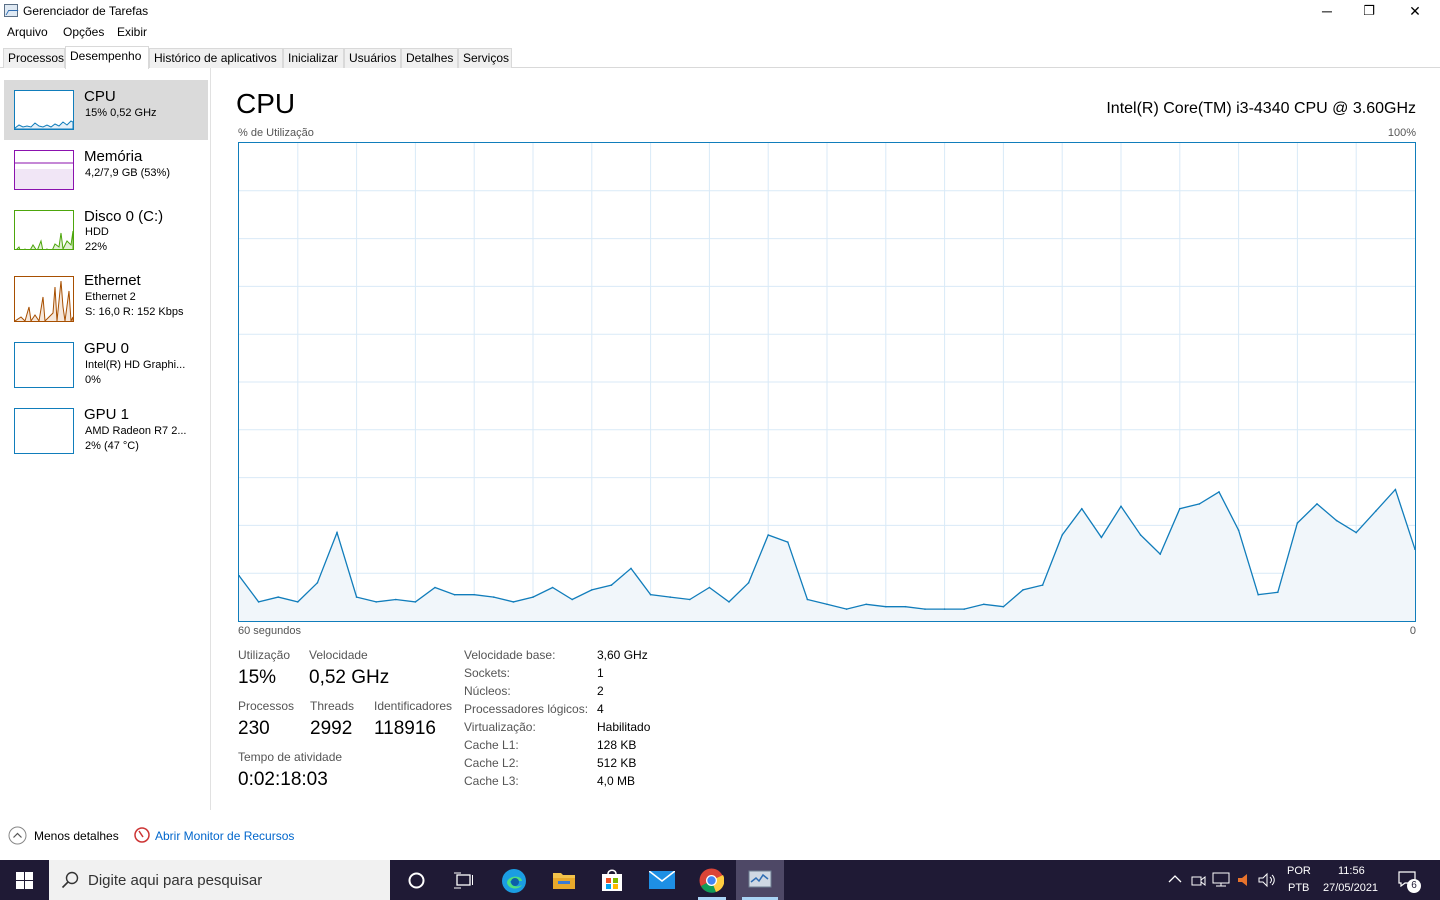 The width and height of the screenshot is (1440, 900). Describe the element at coordinates (1261, 108) in the screenshot. I see `cpu-model-name: Intel(R) Core(TM) i3-4340 CPU @ 3.60GHz` at that location.